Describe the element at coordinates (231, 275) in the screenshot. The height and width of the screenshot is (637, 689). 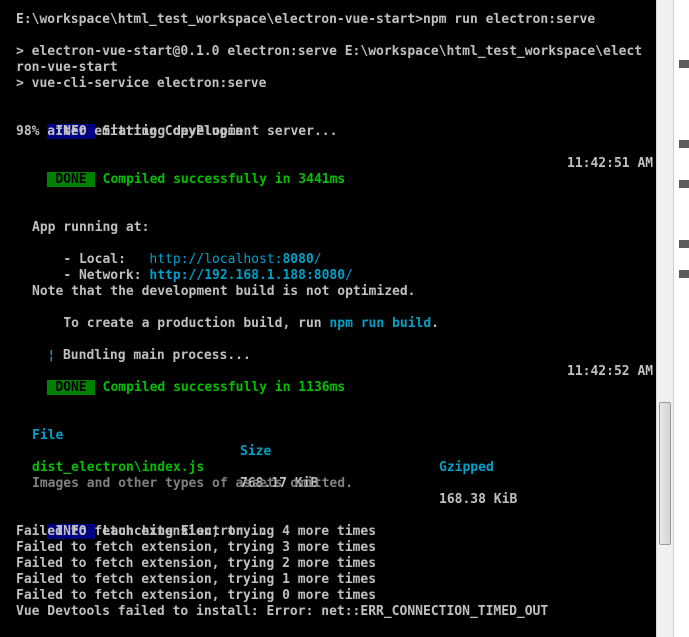
I see `network-url: http://192.168.1.188:` at that location.